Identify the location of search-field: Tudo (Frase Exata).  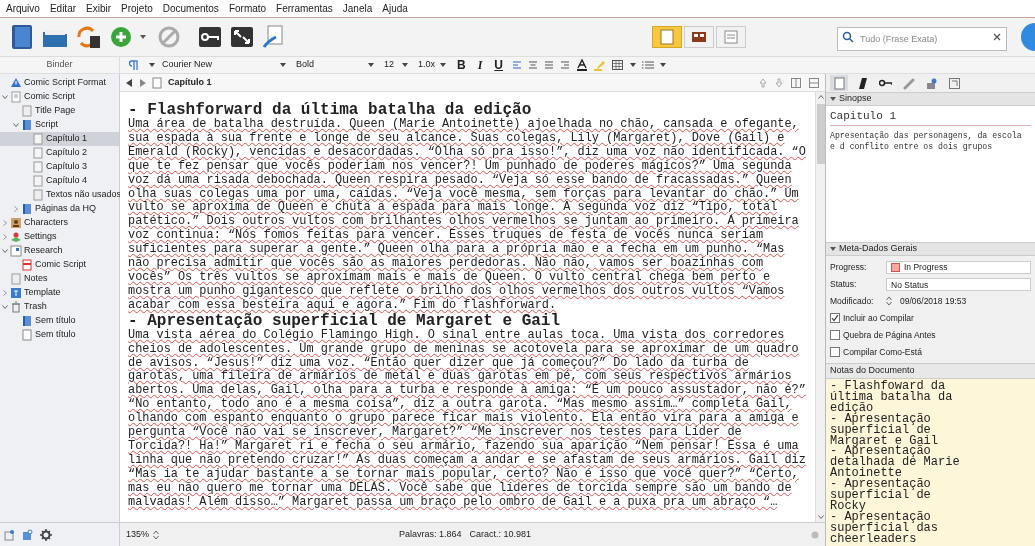
(922, 39).